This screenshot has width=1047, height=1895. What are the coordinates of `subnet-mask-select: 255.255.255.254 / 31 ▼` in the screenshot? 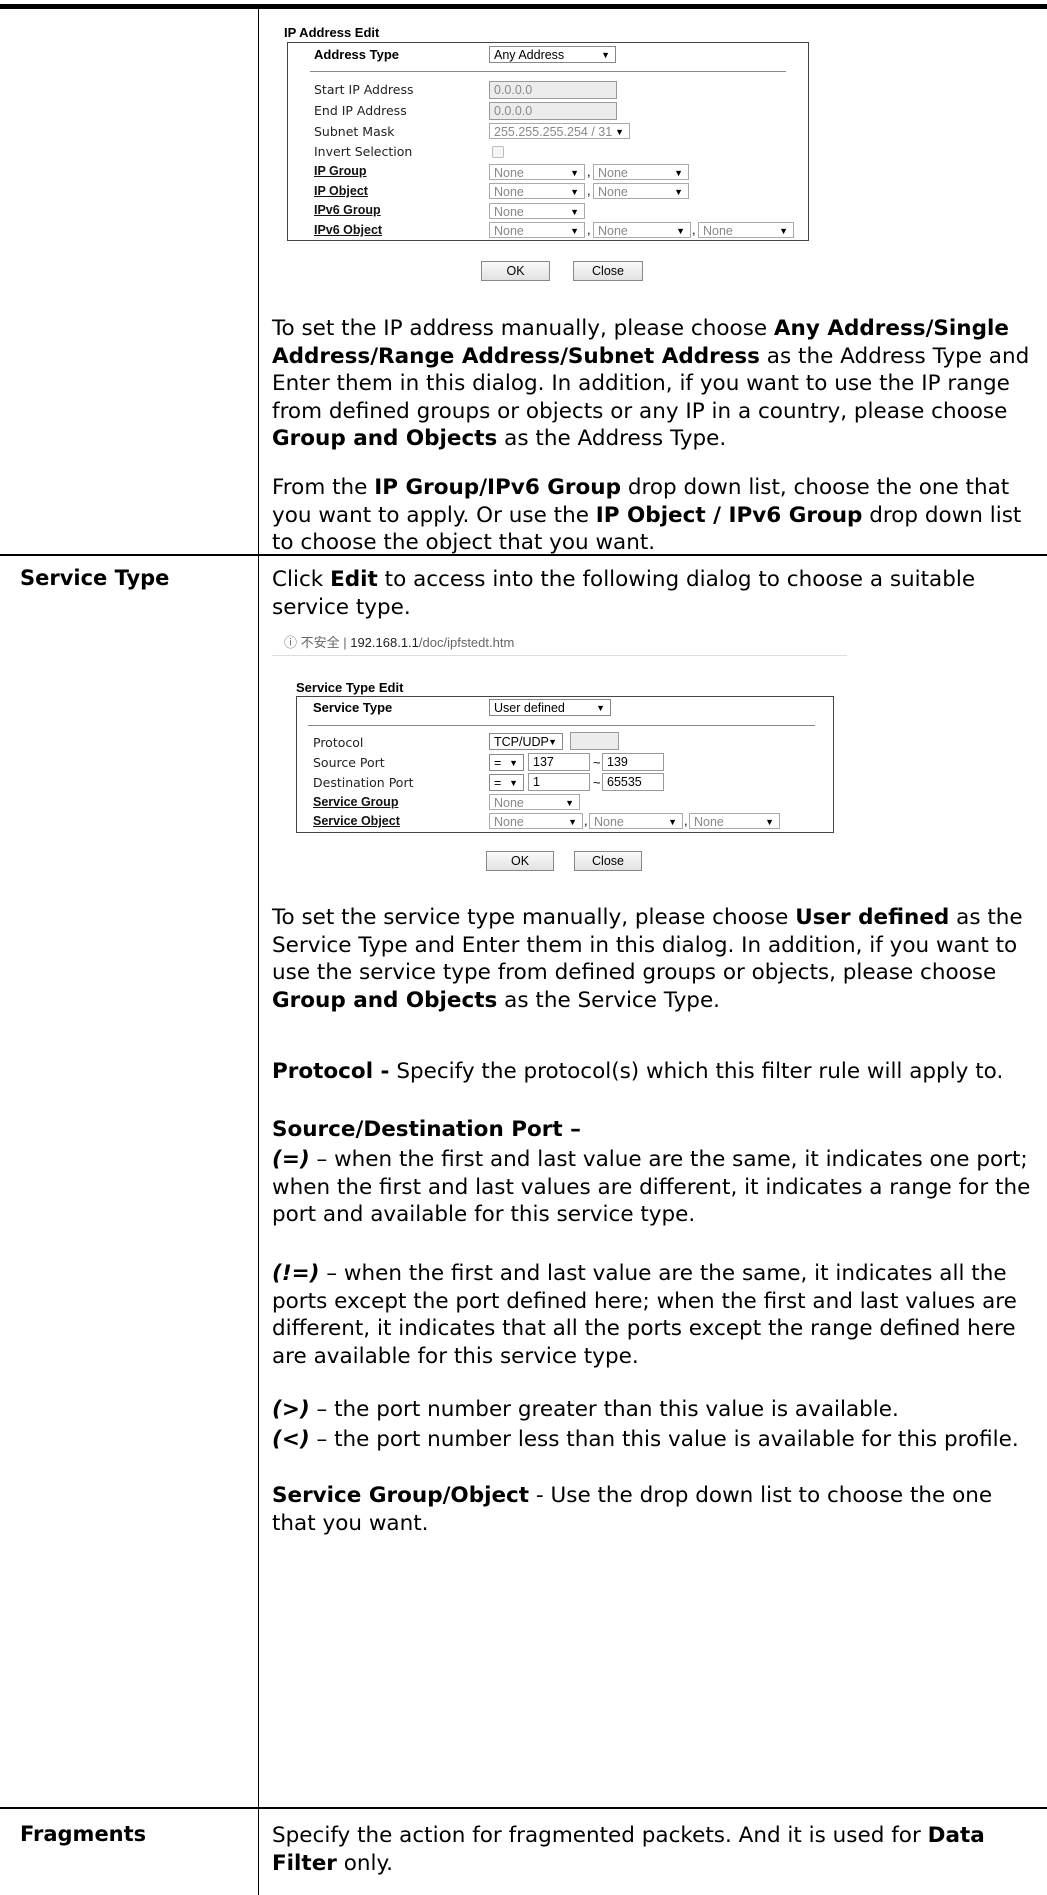 It's located at (559, 131).